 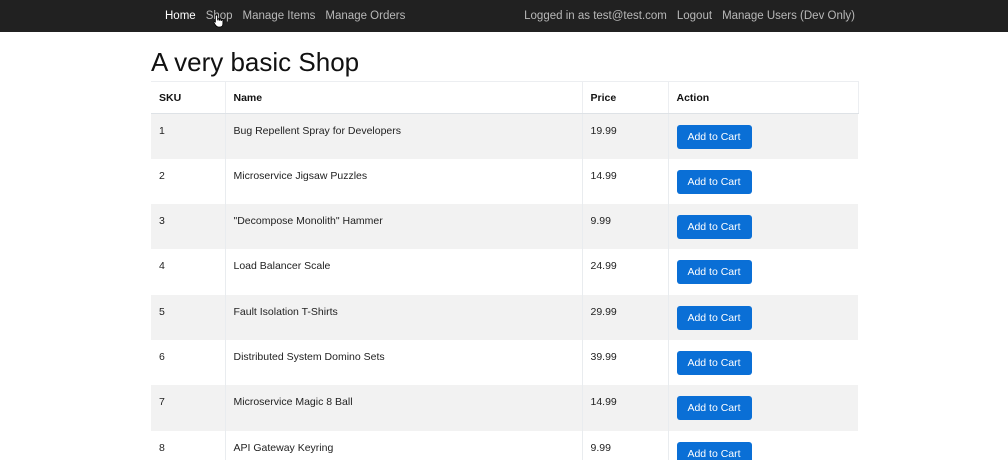 I want to click on cell-sku: 4, so click(x=188, y=272).